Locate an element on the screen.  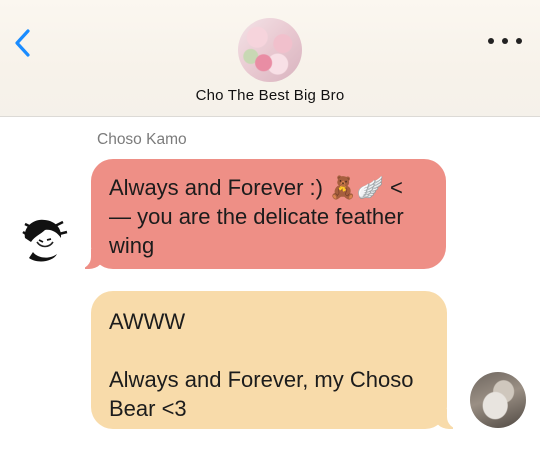
more-options-button is located at coordinates (505, 41).